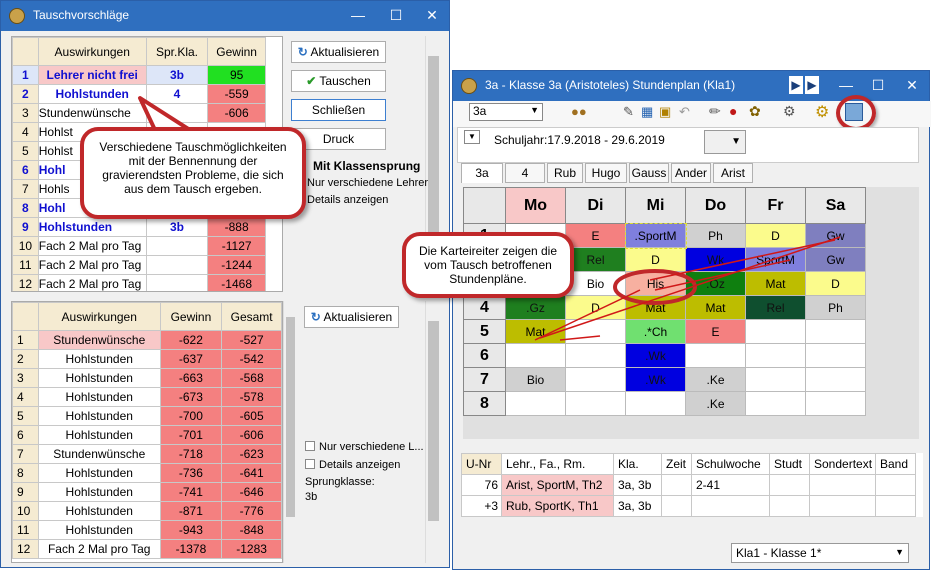 This screenshot has width=933, height=573. I want to click on lesson-cell: .Ke, so click(715, 379).